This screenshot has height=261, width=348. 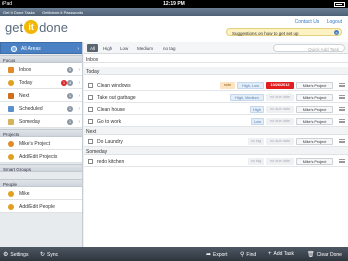 I want to click on note-badge: note, so click(x=227, y=85).